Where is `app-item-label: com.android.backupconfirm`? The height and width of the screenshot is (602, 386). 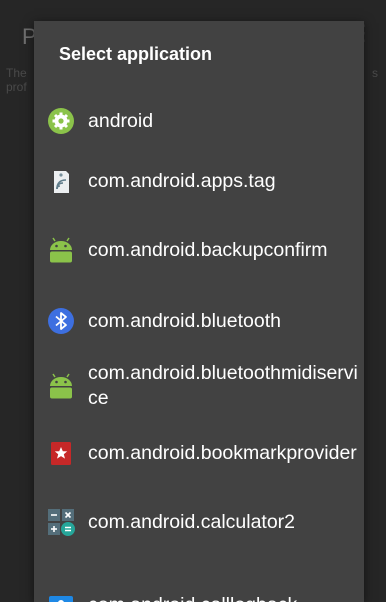 app-item-label: com.android.backupconfirm is located at coordinates (208, 249).